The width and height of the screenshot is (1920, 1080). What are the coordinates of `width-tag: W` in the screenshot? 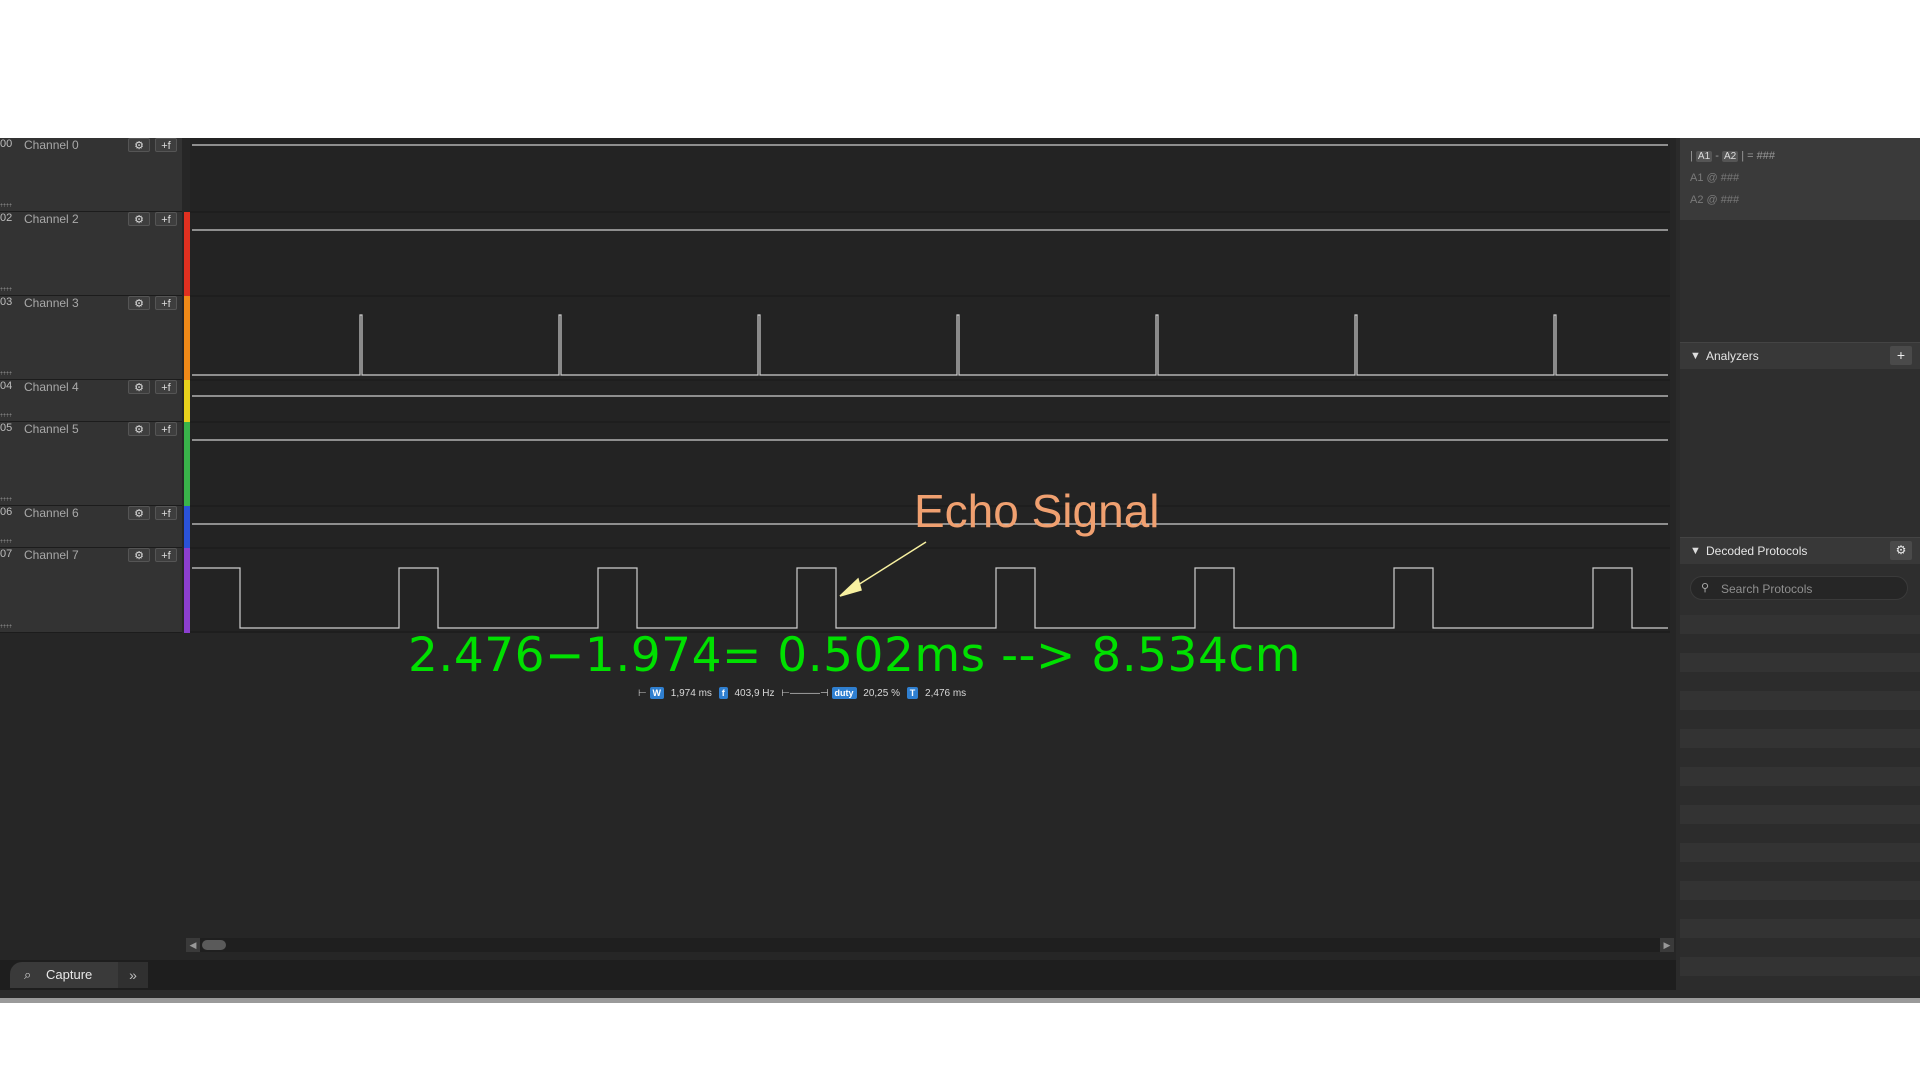 It's located at (656, 693).